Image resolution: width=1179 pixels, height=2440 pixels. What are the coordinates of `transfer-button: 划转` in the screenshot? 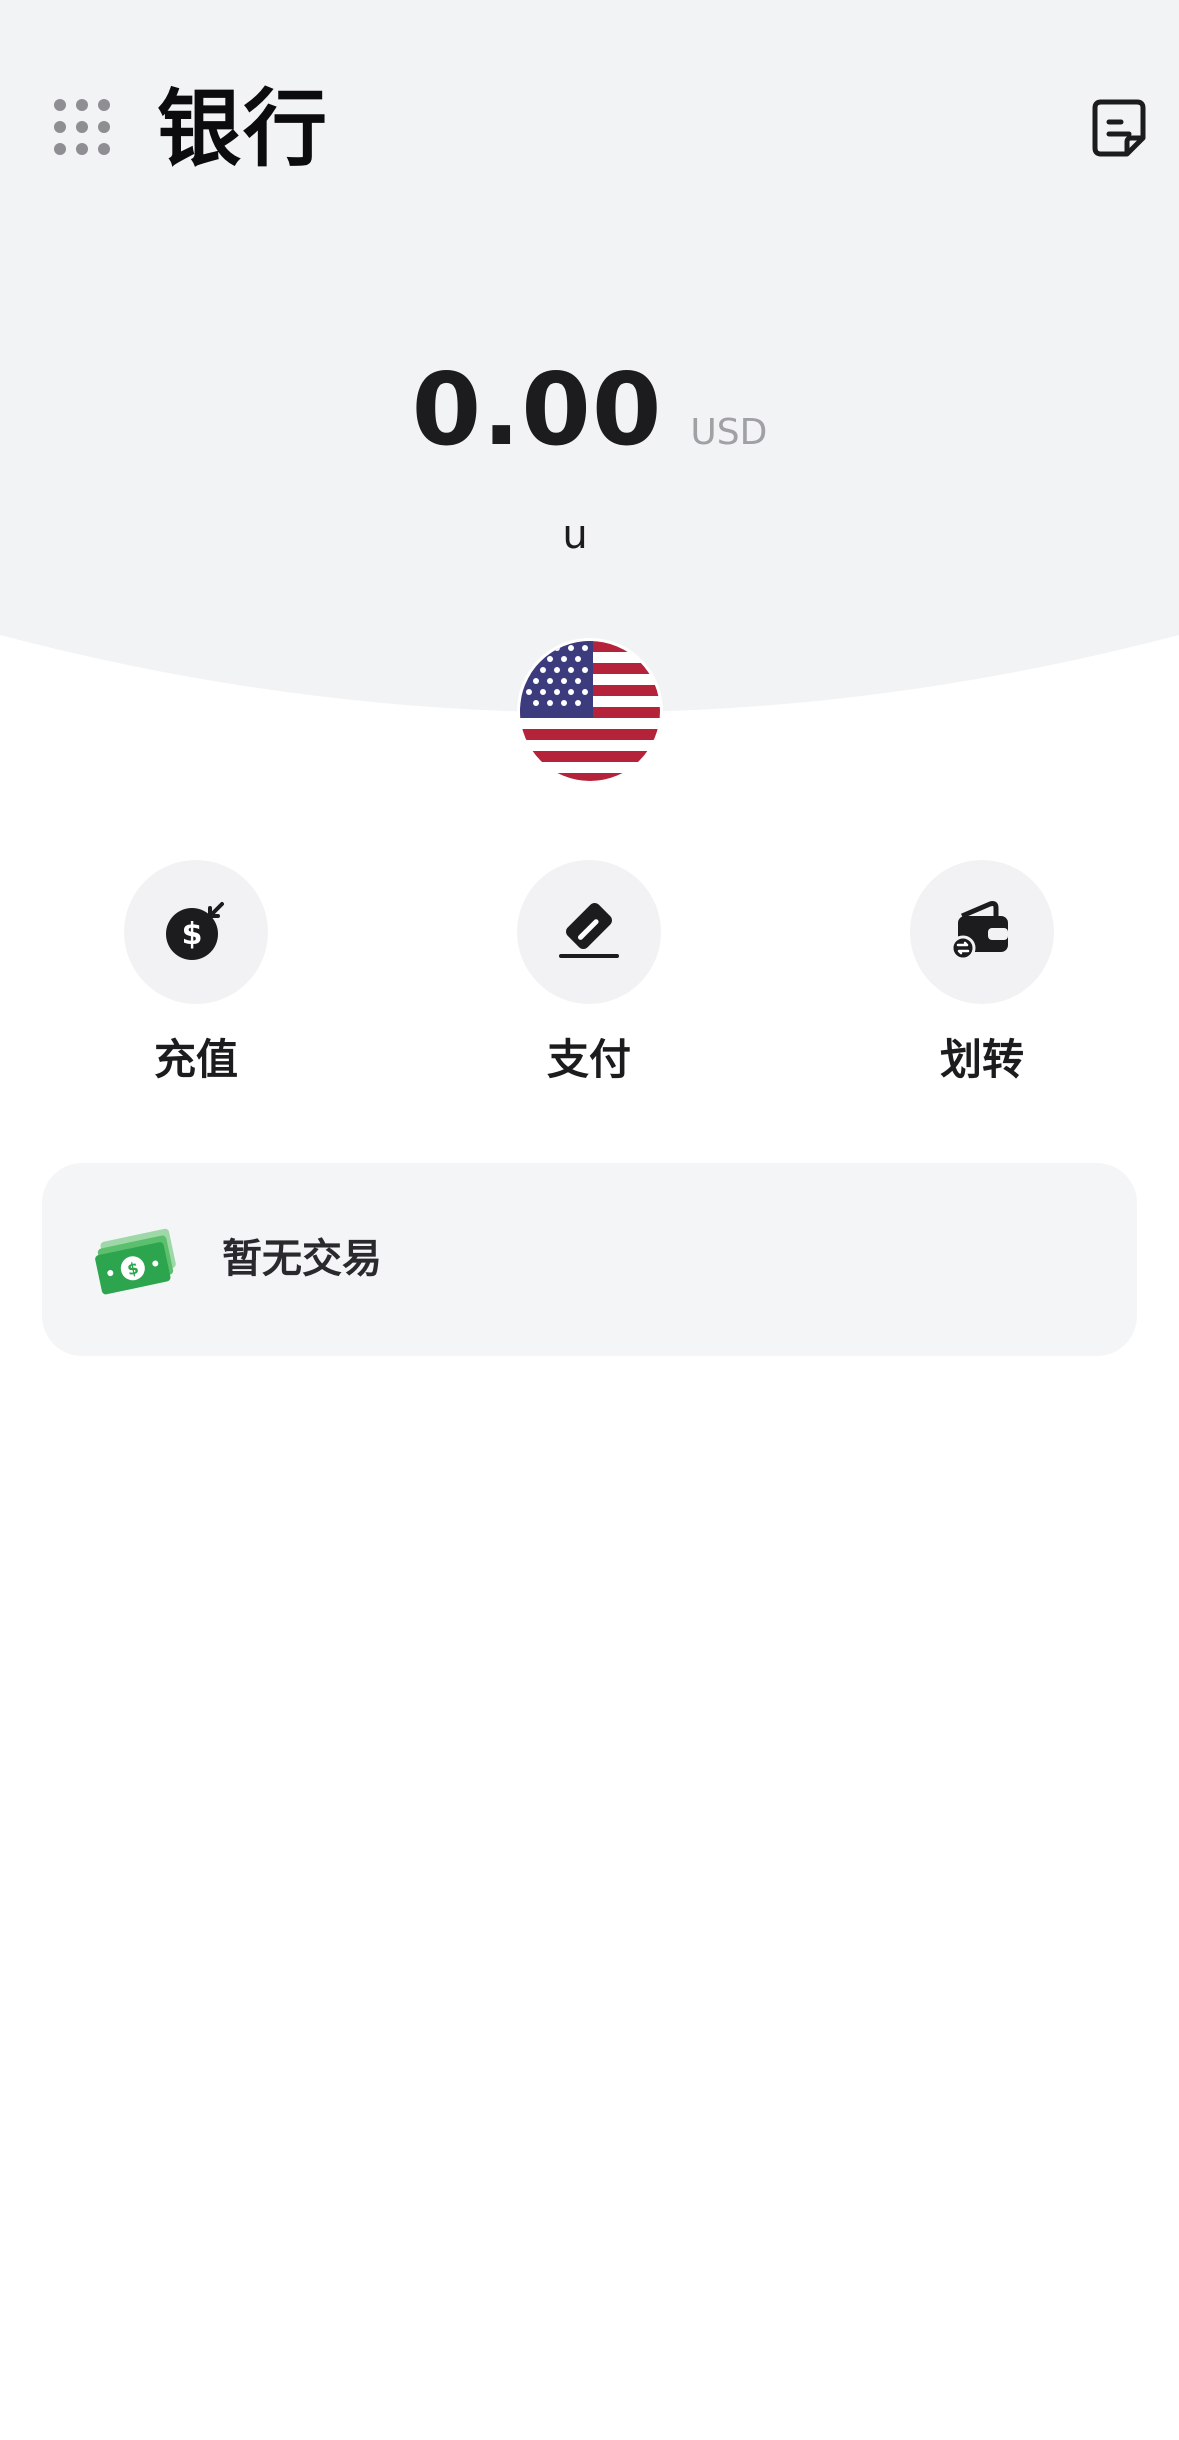 It's located at (982, 975).